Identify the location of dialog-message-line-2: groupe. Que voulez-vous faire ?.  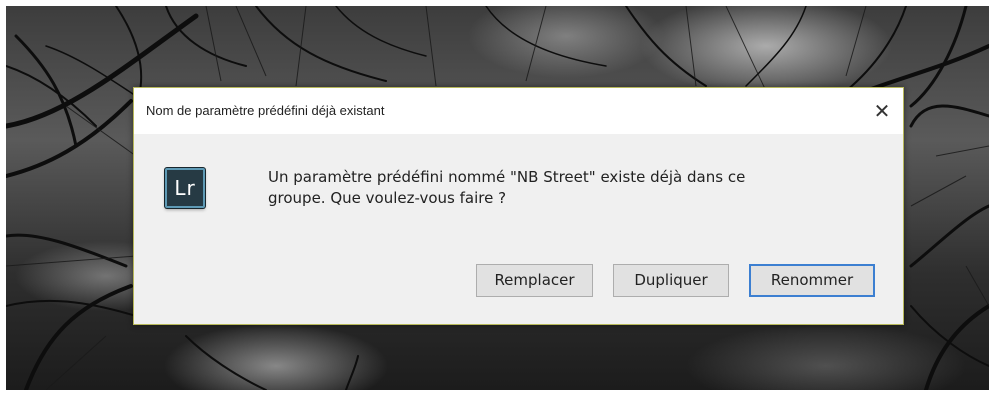
(387, 198).